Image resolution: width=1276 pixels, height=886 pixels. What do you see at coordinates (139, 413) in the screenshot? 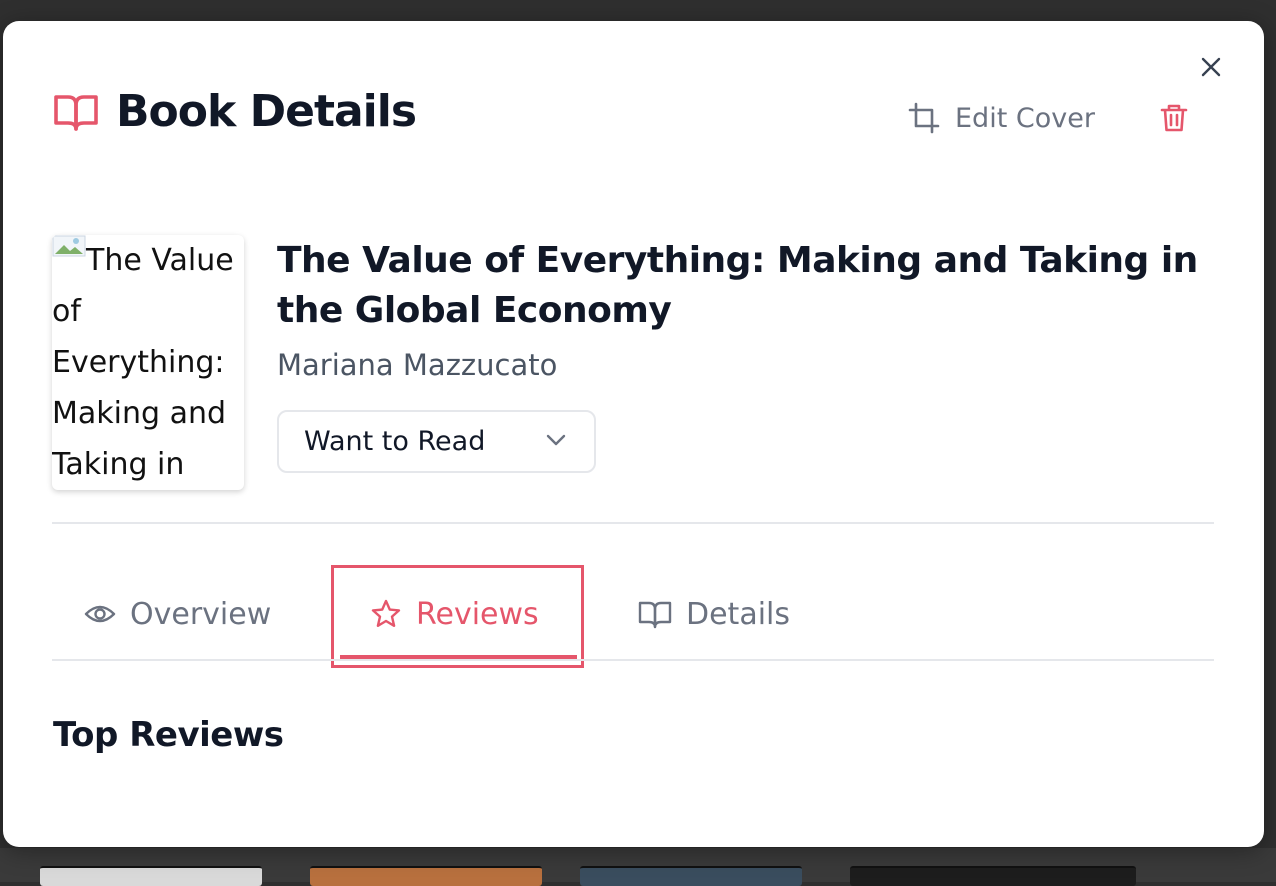
I see `cover-alt-text-line: Making and` at bounding box center [139, 413].